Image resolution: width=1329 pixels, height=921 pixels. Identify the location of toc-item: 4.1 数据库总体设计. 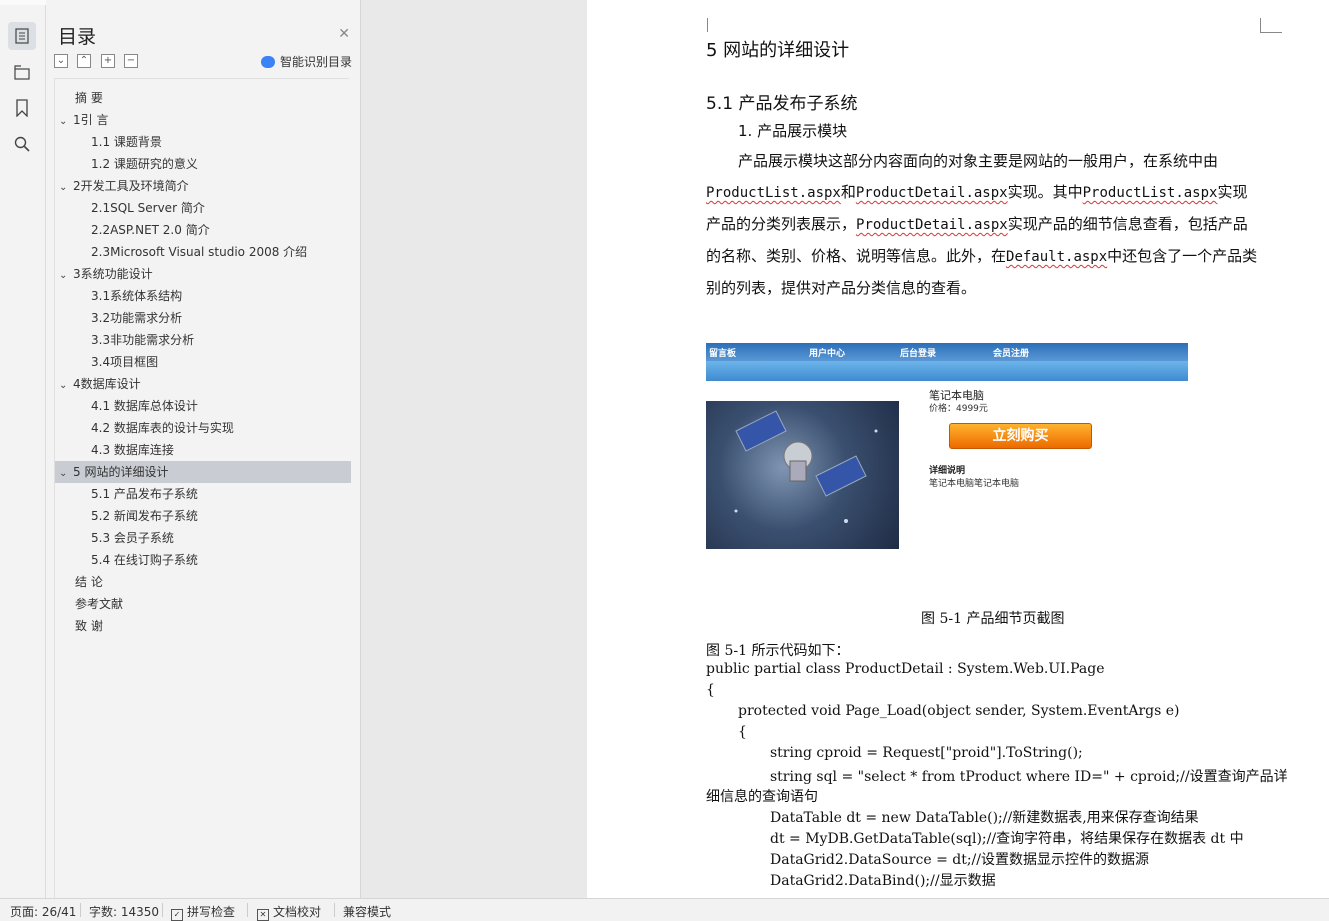
(126, 406).